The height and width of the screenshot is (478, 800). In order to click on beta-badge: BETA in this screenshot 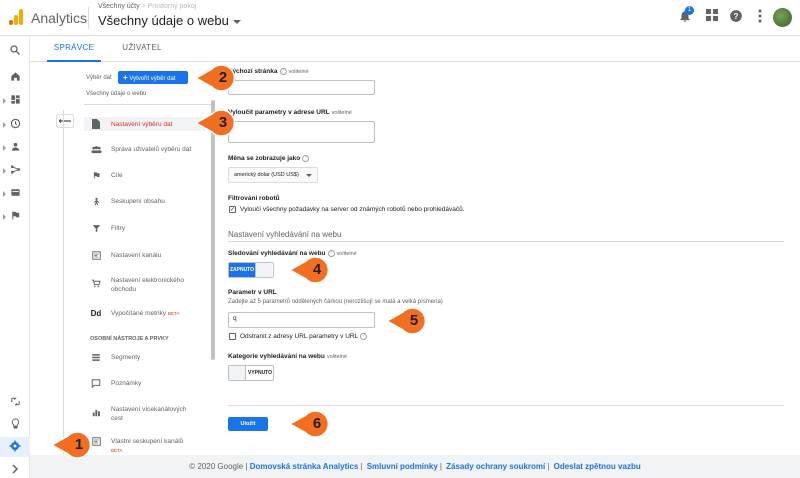, I will do `click(117, 450)`.